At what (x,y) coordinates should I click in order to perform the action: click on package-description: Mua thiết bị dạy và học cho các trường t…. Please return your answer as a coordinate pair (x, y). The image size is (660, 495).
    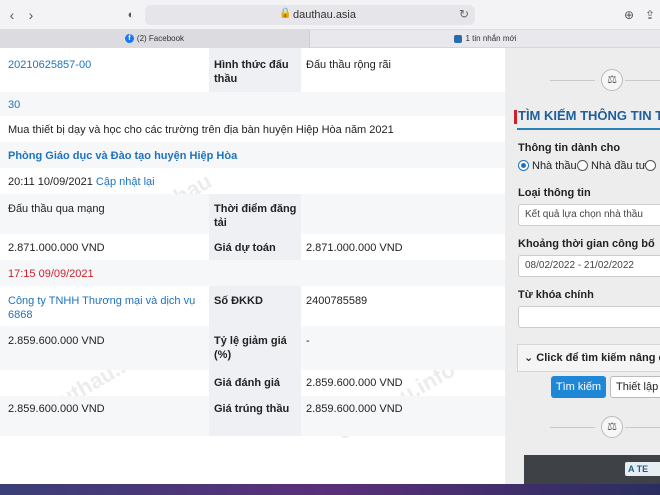
    Looking at the image, I should click on (201, 130).